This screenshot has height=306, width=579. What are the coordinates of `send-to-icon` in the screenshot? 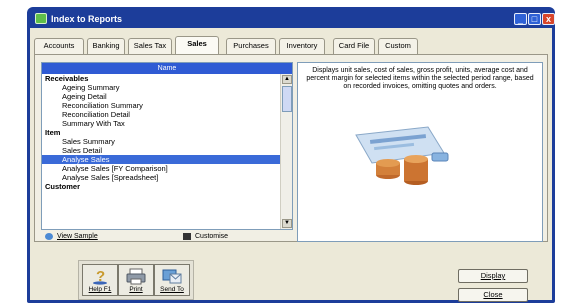 It's located at (172, 276).